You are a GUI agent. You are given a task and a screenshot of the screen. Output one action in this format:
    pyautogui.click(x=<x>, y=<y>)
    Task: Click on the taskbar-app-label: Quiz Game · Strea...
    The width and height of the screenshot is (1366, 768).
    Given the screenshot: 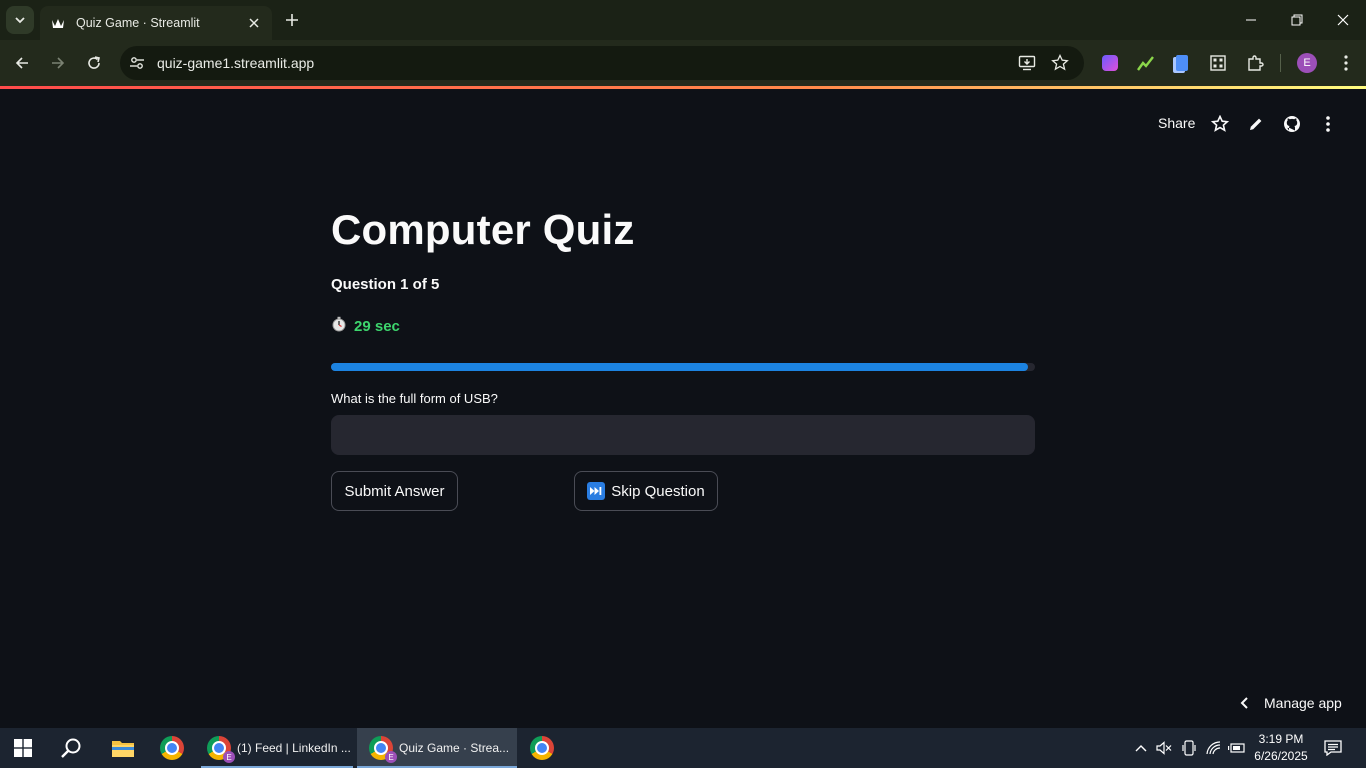 What is the action you would take?
    pyautogui.click(x=454, y=748)
    